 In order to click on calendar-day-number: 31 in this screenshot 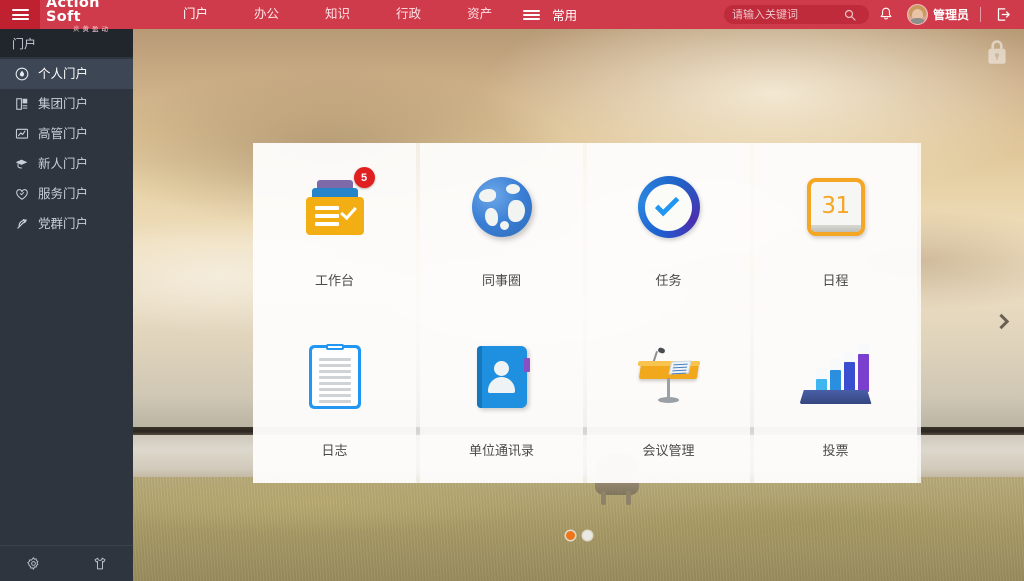, I will do `click(835, 205)`.